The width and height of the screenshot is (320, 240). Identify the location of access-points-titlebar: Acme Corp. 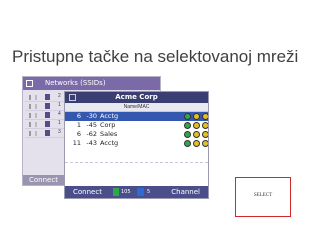
(136, 97).